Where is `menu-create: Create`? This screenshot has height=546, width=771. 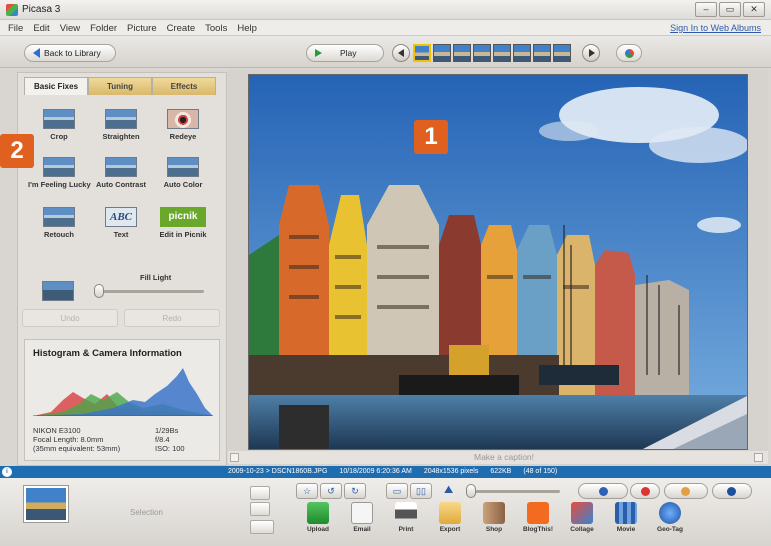
menu-create: Create is located at coordinates (181, 28).